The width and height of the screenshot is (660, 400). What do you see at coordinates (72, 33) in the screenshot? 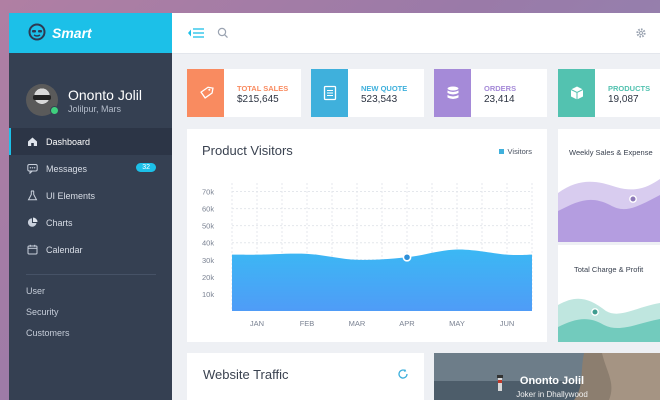
I see `brand-name: Smart` at bounding box center [72, 33].